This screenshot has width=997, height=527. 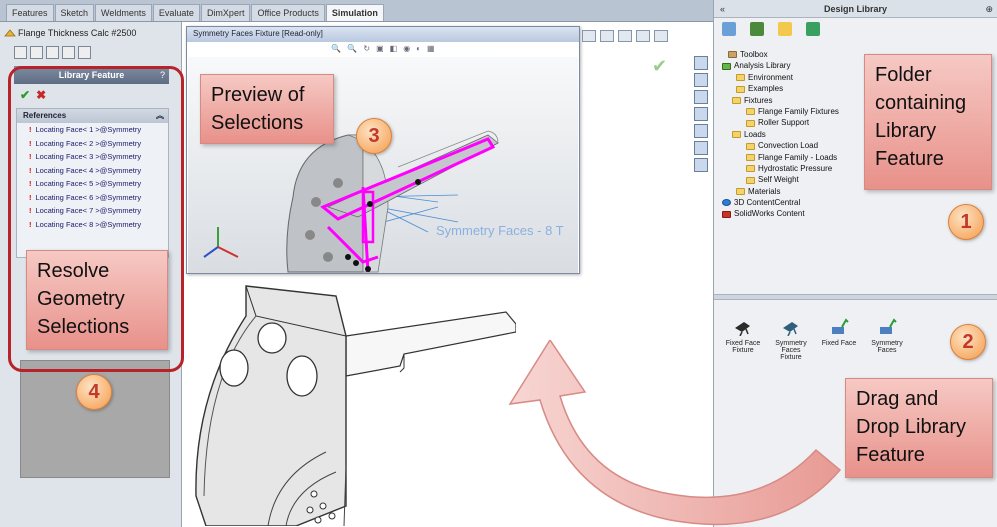 What do you see at coordinates (675, 433) in the screenshot?
I see `drag-arrow` at bounding box center [675, 433].